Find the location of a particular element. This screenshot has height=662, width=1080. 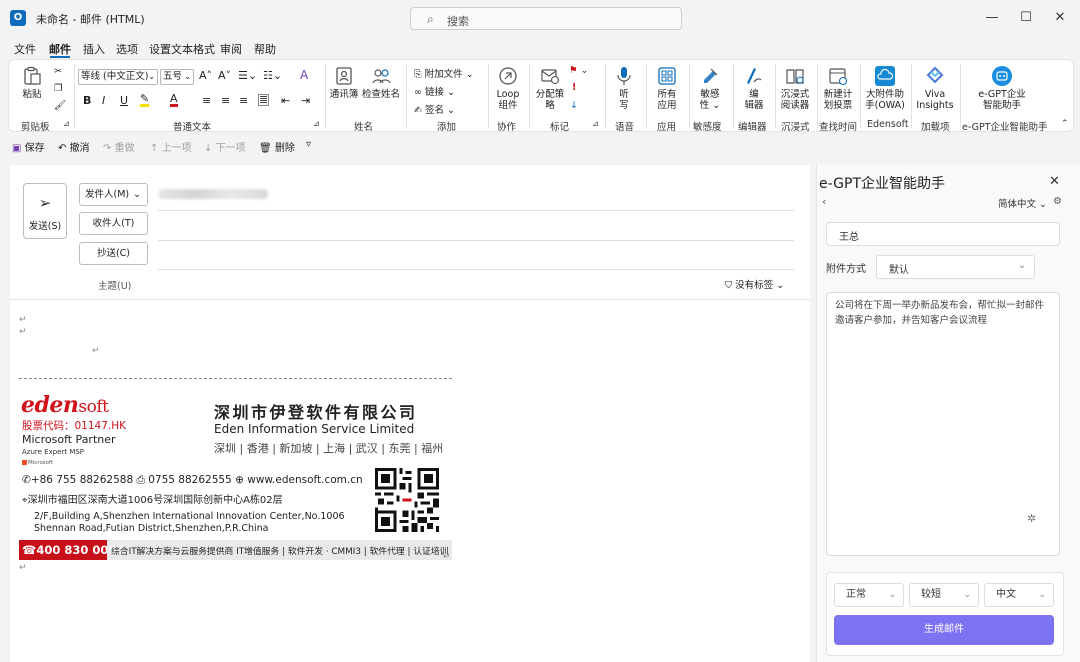

align-left-icon: ≡ is located at coordinates (206, 100).